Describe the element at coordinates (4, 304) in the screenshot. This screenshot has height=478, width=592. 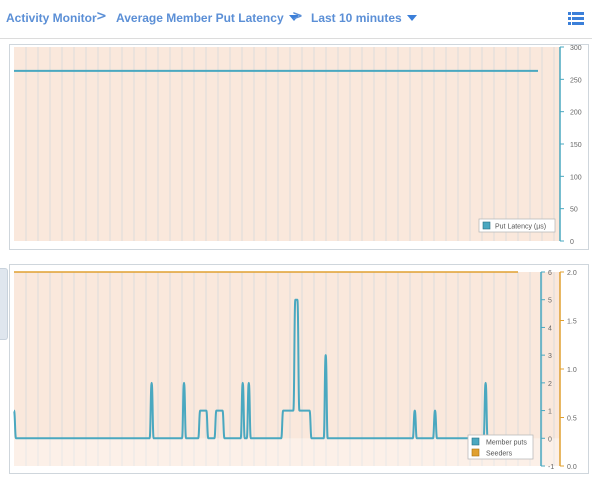
I see `side-drawer-handle` at that location.